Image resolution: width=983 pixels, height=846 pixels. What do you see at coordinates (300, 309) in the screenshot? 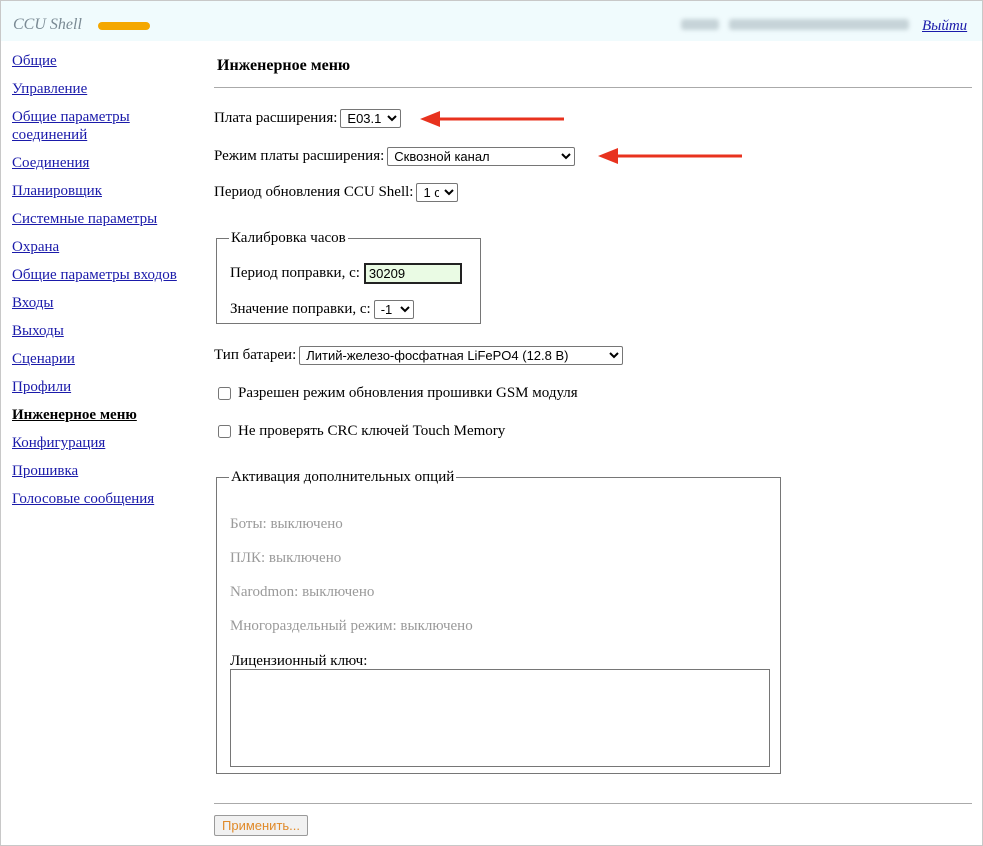
I see `correction-value-label: Значение поправки, с:` at bounding box center [300, 309].